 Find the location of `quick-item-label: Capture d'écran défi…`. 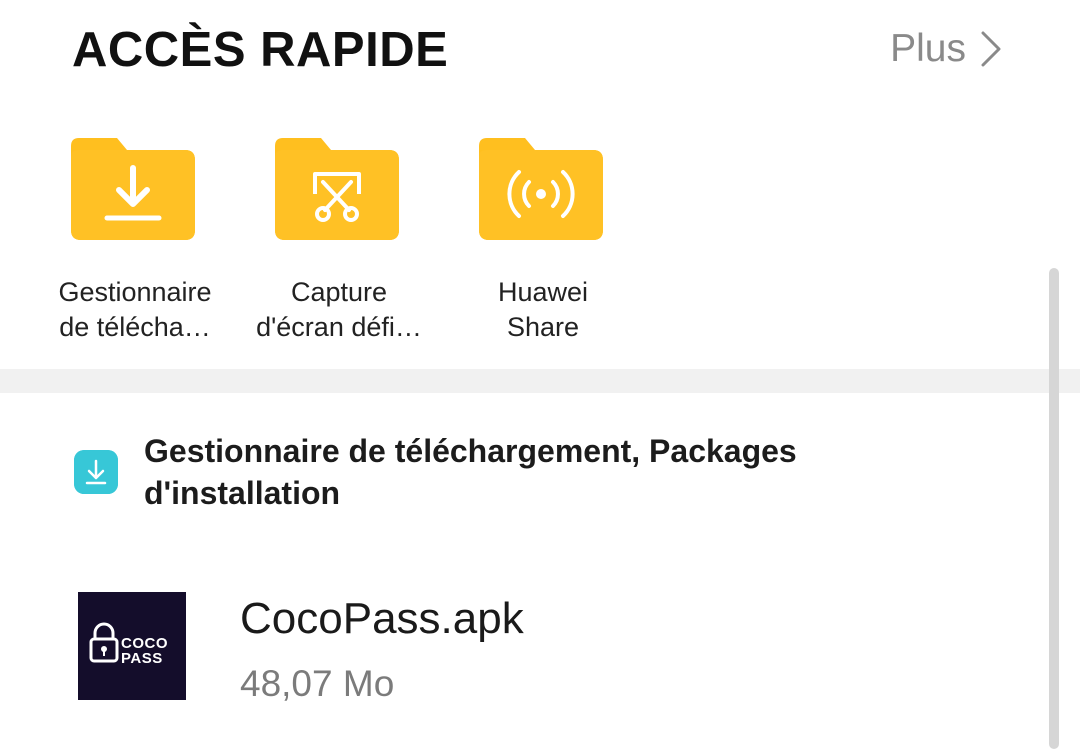

quick-item-label: Capture d'écran défi… is located at coordinates (339, 309).